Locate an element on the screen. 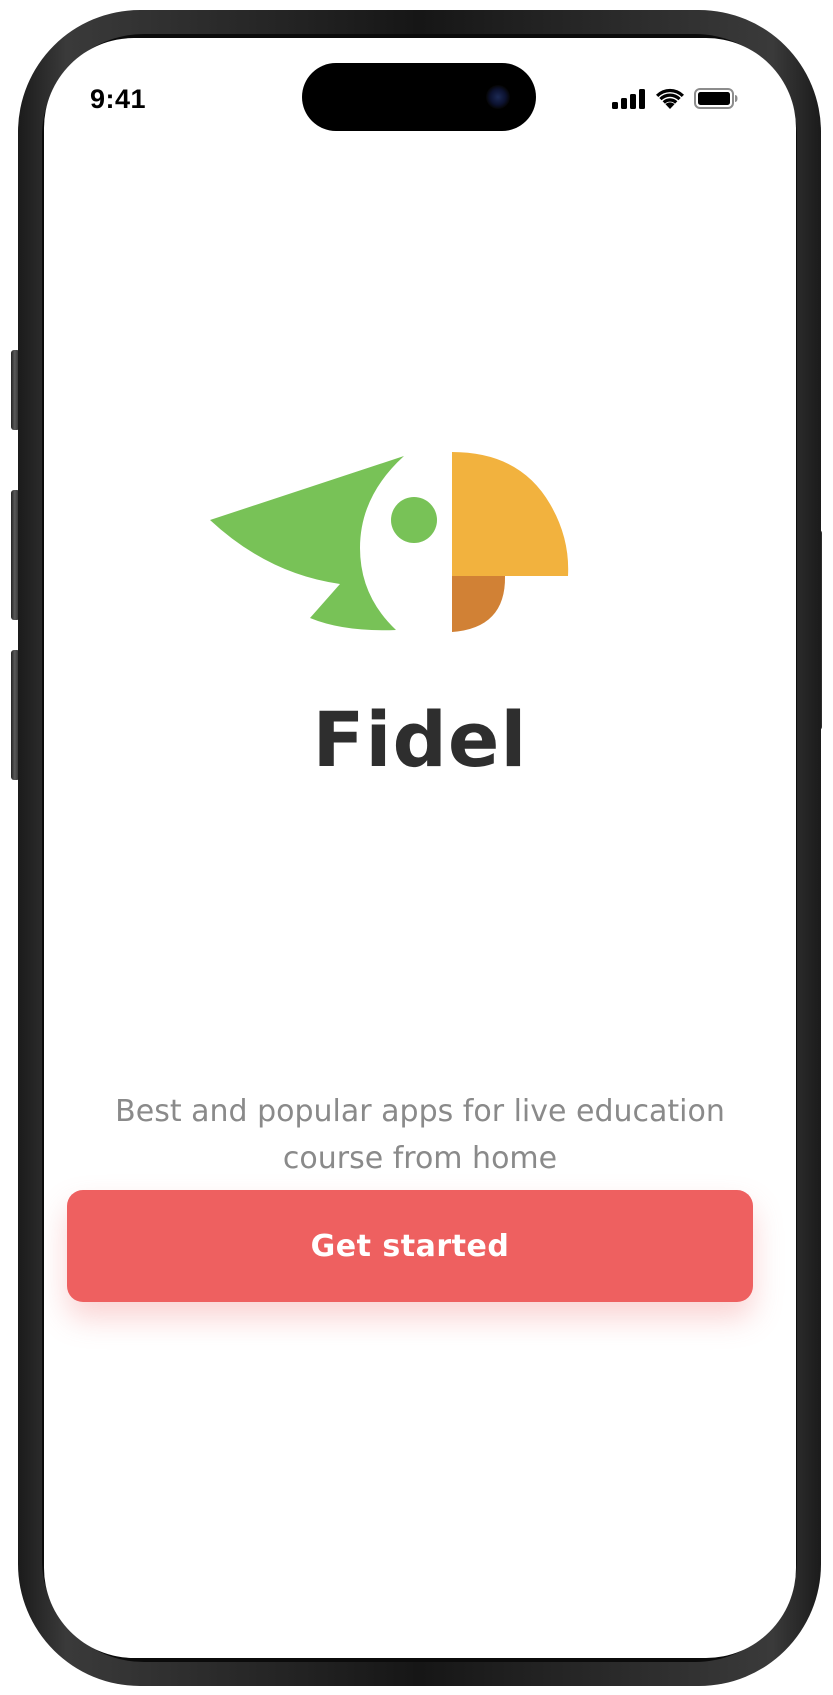  tagline-line-2: course from home is located at coordinates (420, 1158).